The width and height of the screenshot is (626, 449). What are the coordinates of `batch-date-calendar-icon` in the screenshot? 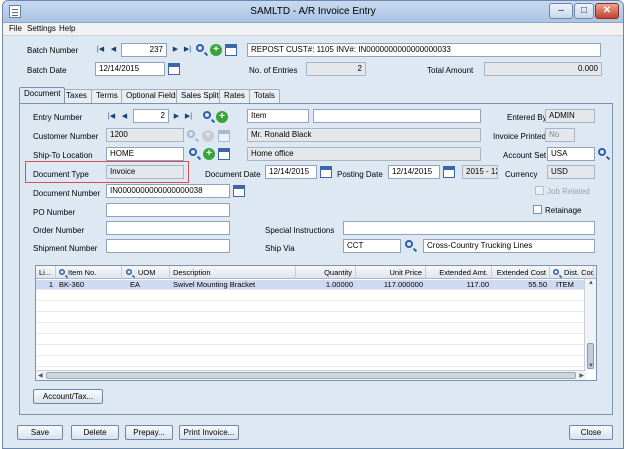 It's located at (174, 69).